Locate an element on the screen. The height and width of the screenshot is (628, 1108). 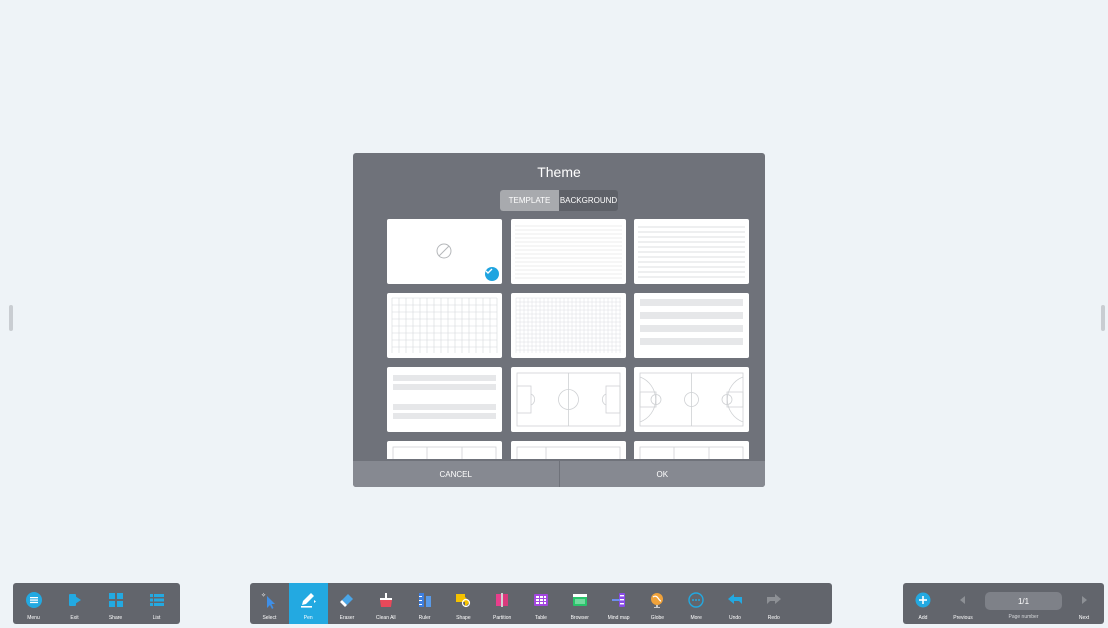
eraser-tool: Eraser is located at coordinates (347, 603).